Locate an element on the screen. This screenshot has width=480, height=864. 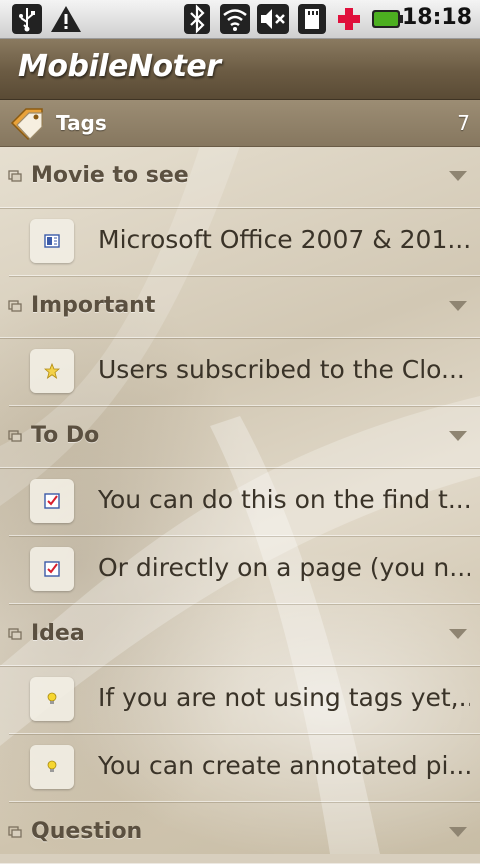
warning-icon is located at coordinates (66, 19).